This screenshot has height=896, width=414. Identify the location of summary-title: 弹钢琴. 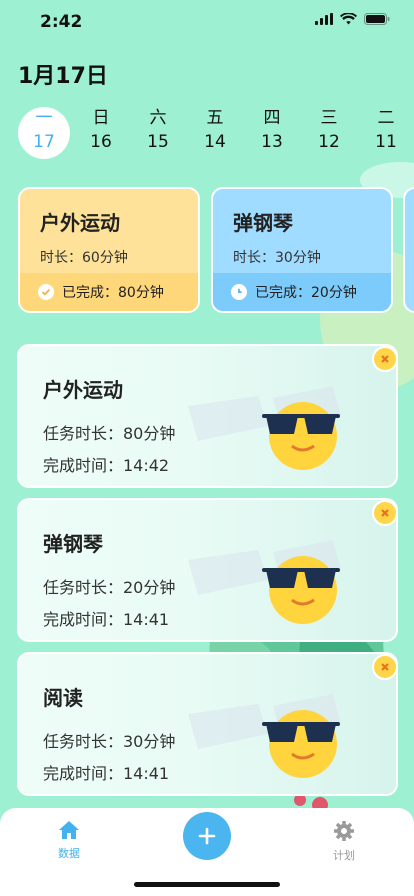
(263, 223).